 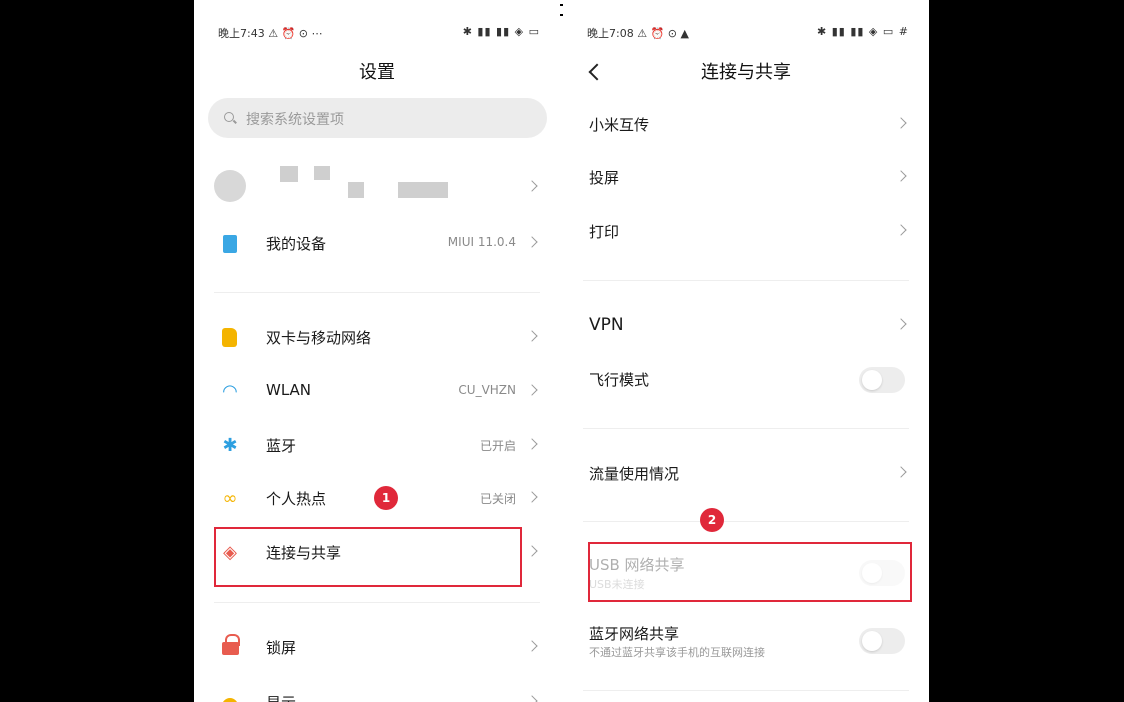 What do you see at coordinates (863, 31) in the screenshot?
I see `status-icons: ✱ ▮▮ ▮▮ ◈ ▭ #` at bounding box center [863, 31].